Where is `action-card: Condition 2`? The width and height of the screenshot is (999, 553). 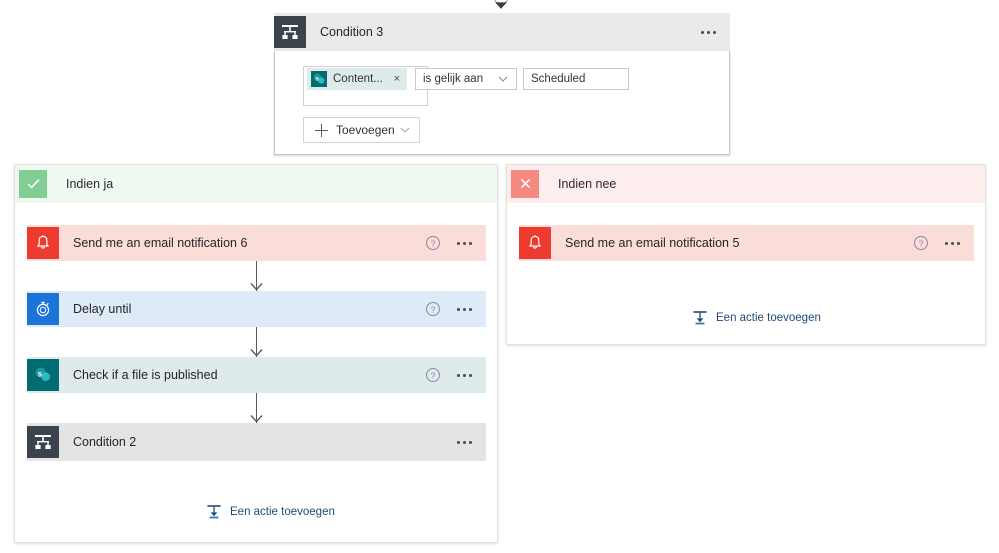
action-card: Condition 2 is located at coordinates (256, 442).